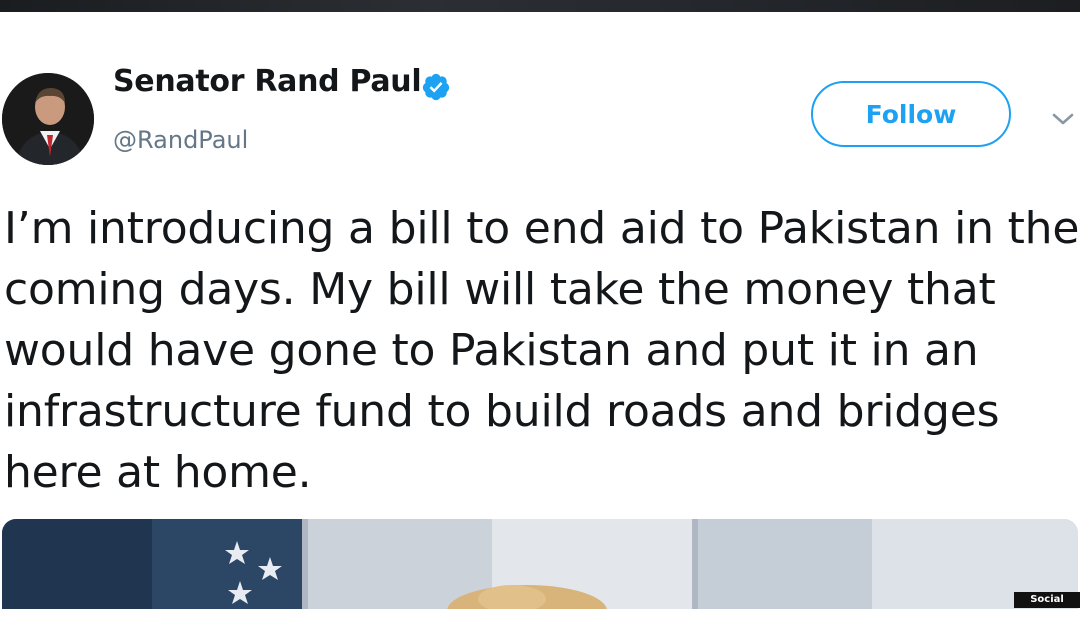  I want to click on avatar-portrait, so click(48, 119).